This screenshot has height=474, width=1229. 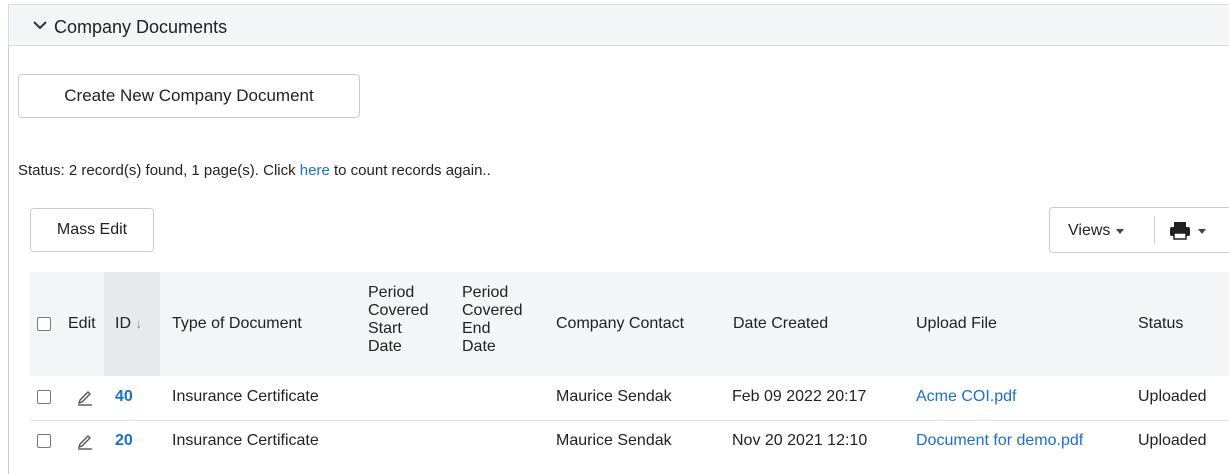 What do you see at coordinates (800, 440) in the screenshot?
I see `row-date-created: Nov 20 2021 12:10` at bounding box center [800, 440].